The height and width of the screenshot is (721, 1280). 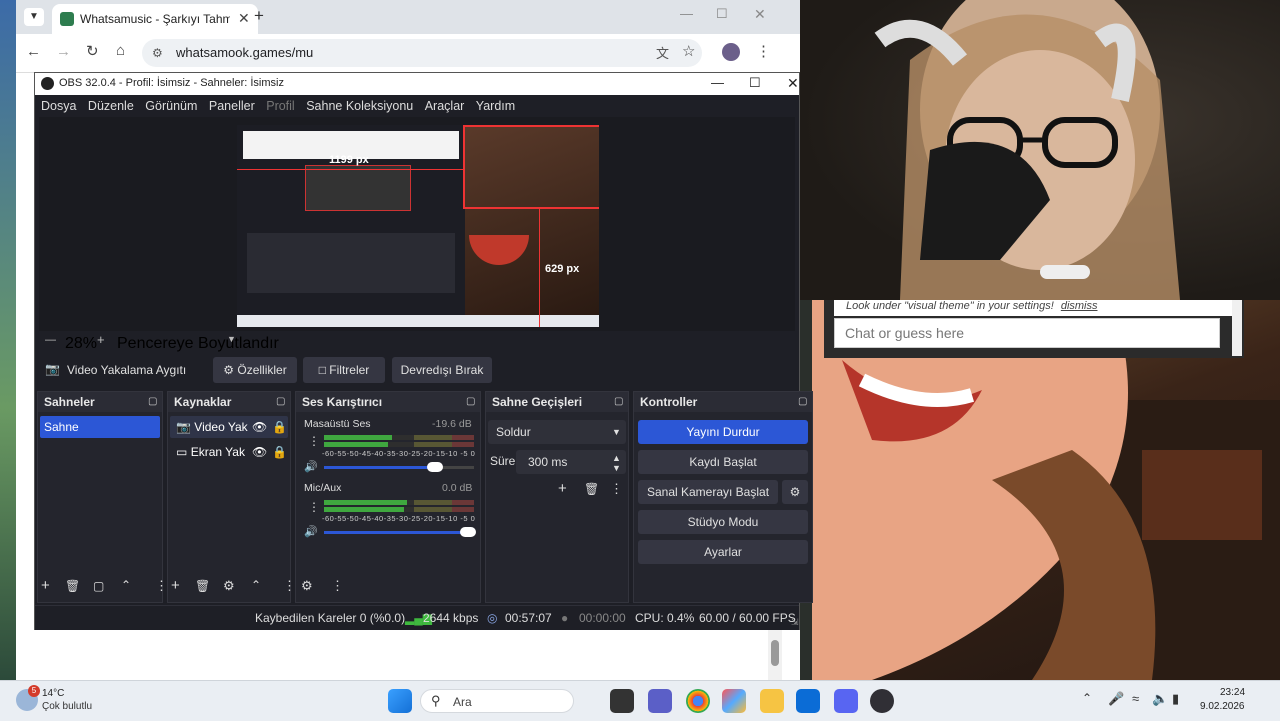 I want to click on menu-file: Dosya, so click(x=58, y=106).